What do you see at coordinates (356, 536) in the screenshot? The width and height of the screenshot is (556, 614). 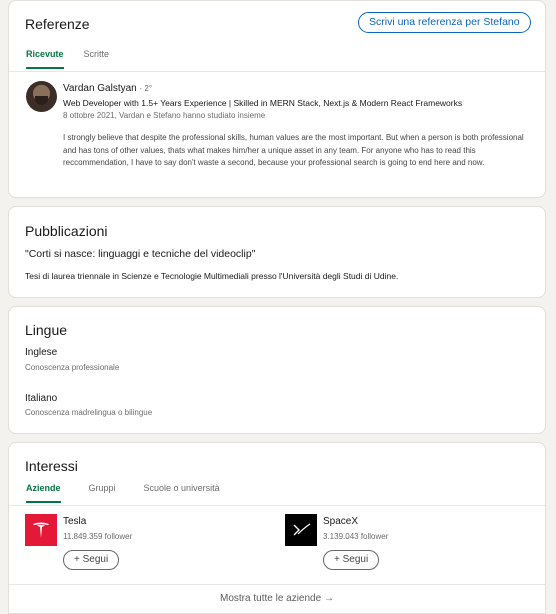 I see `company-followers: 3.139.043 follower` at bounding box center [356, 536].